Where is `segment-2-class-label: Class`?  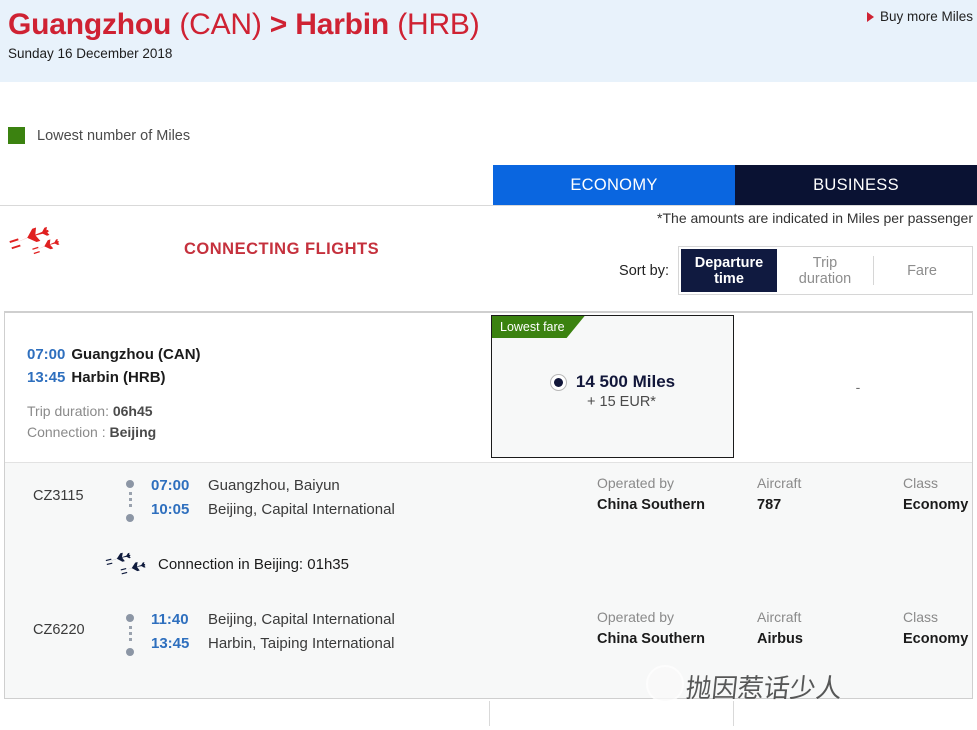 segment-2-class-label: Class is located at coordinates (921, 617).